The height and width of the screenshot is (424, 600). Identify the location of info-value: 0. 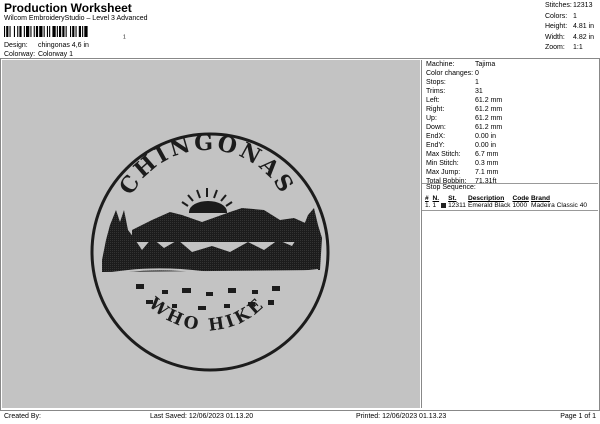
(477, 73).